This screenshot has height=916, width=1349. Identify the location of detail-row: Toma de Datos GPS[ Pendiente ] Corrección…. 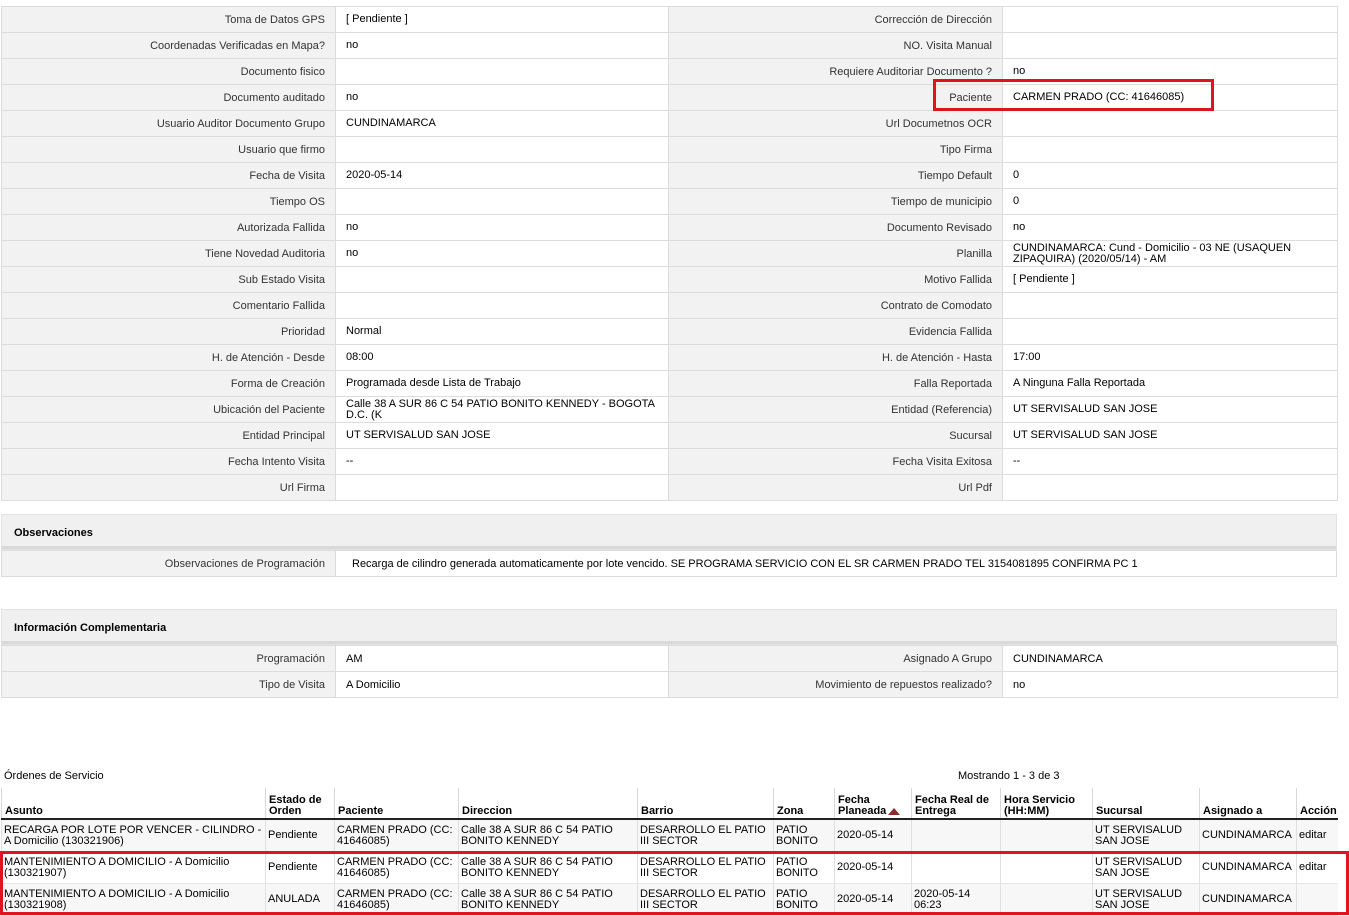
(669, 19).